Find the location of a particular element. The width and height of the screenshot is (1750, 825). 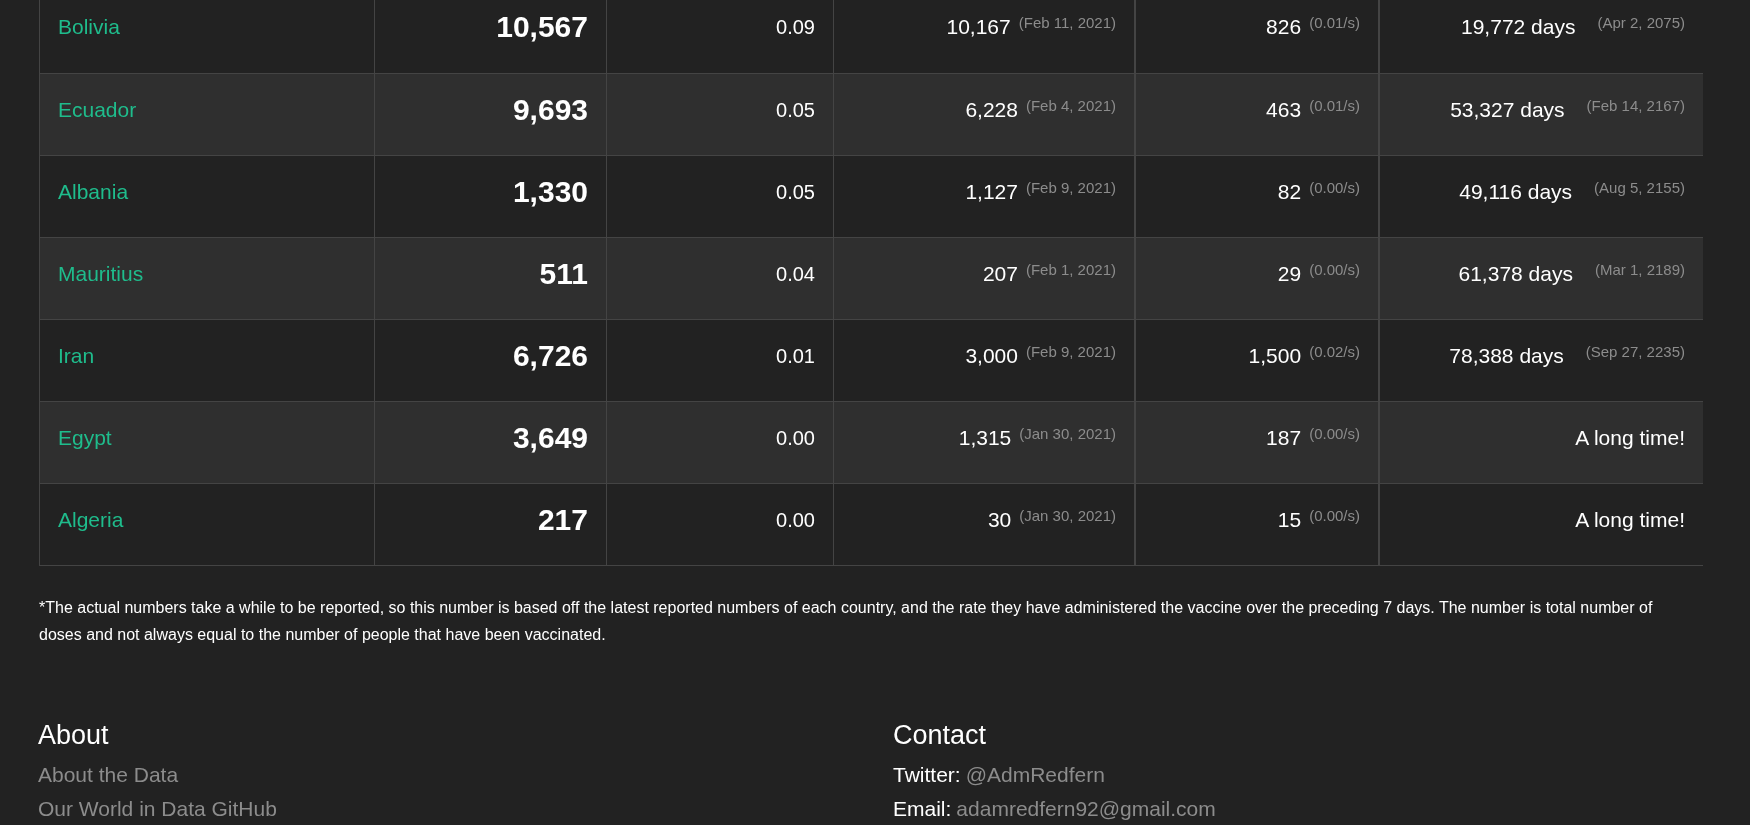

per-day-value: 1,500 is located at coordinates (1275, 356).